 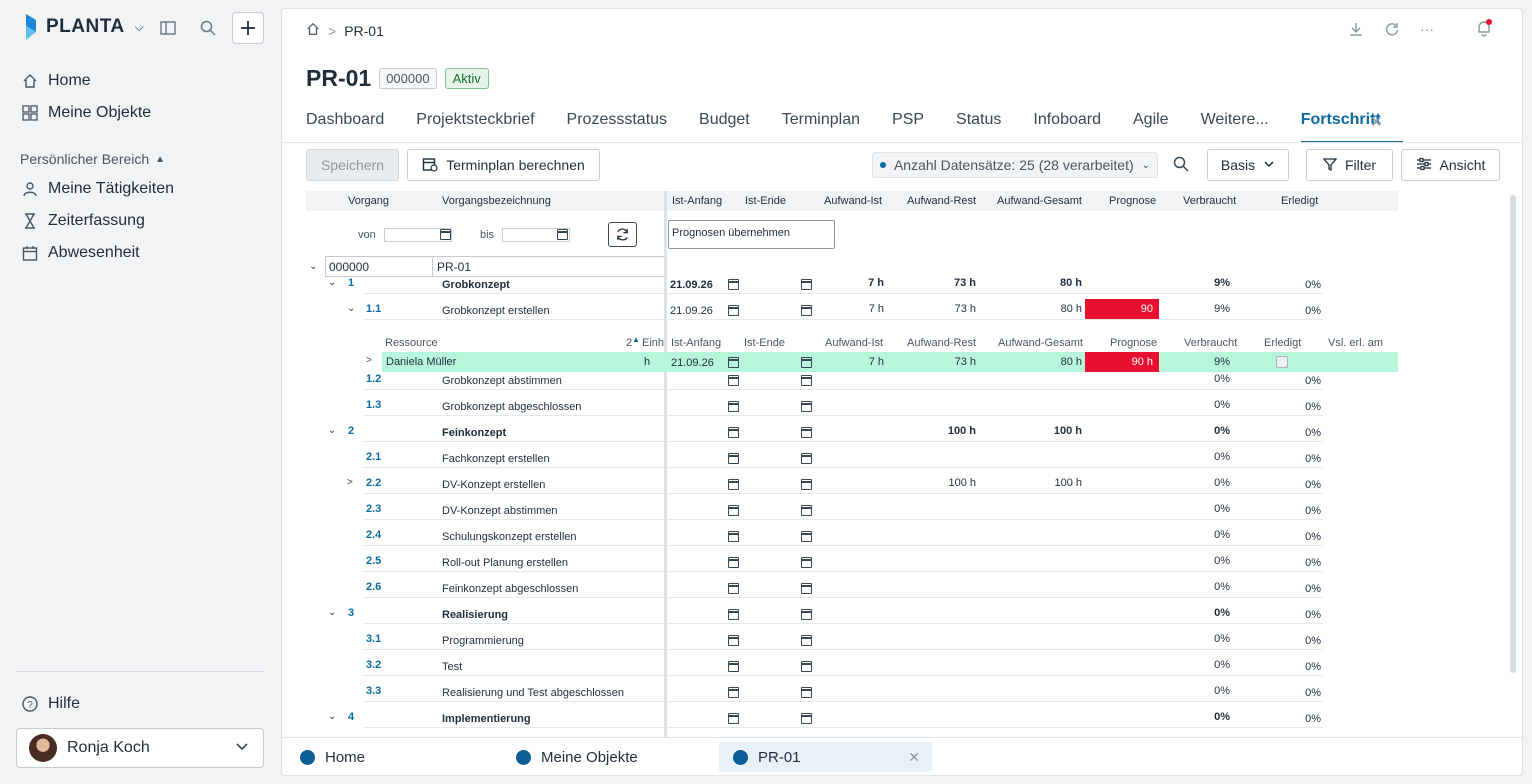 What do you see at coordinates (1015, 165) in the screenshot?
I see `records-dropdown: Anzahl Datensätze: 25 (28 verarbeitet) ⌄` at bounding box center [1015, 165].